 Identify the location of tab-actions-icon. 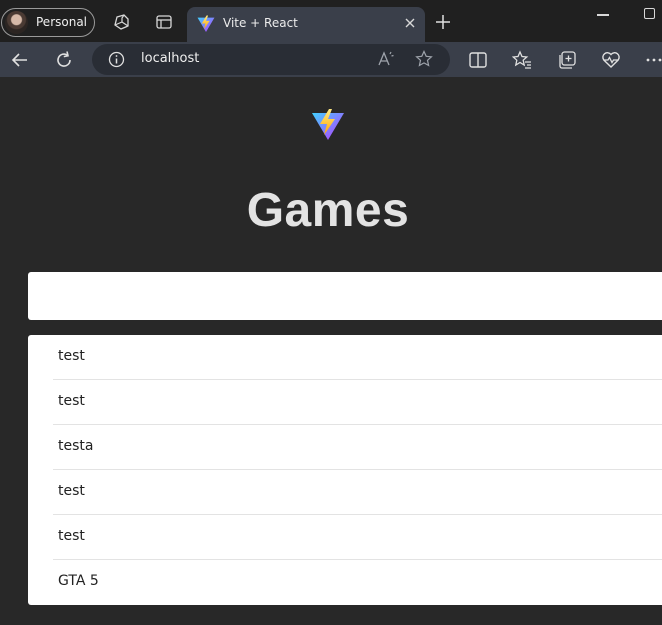
(164, 22).